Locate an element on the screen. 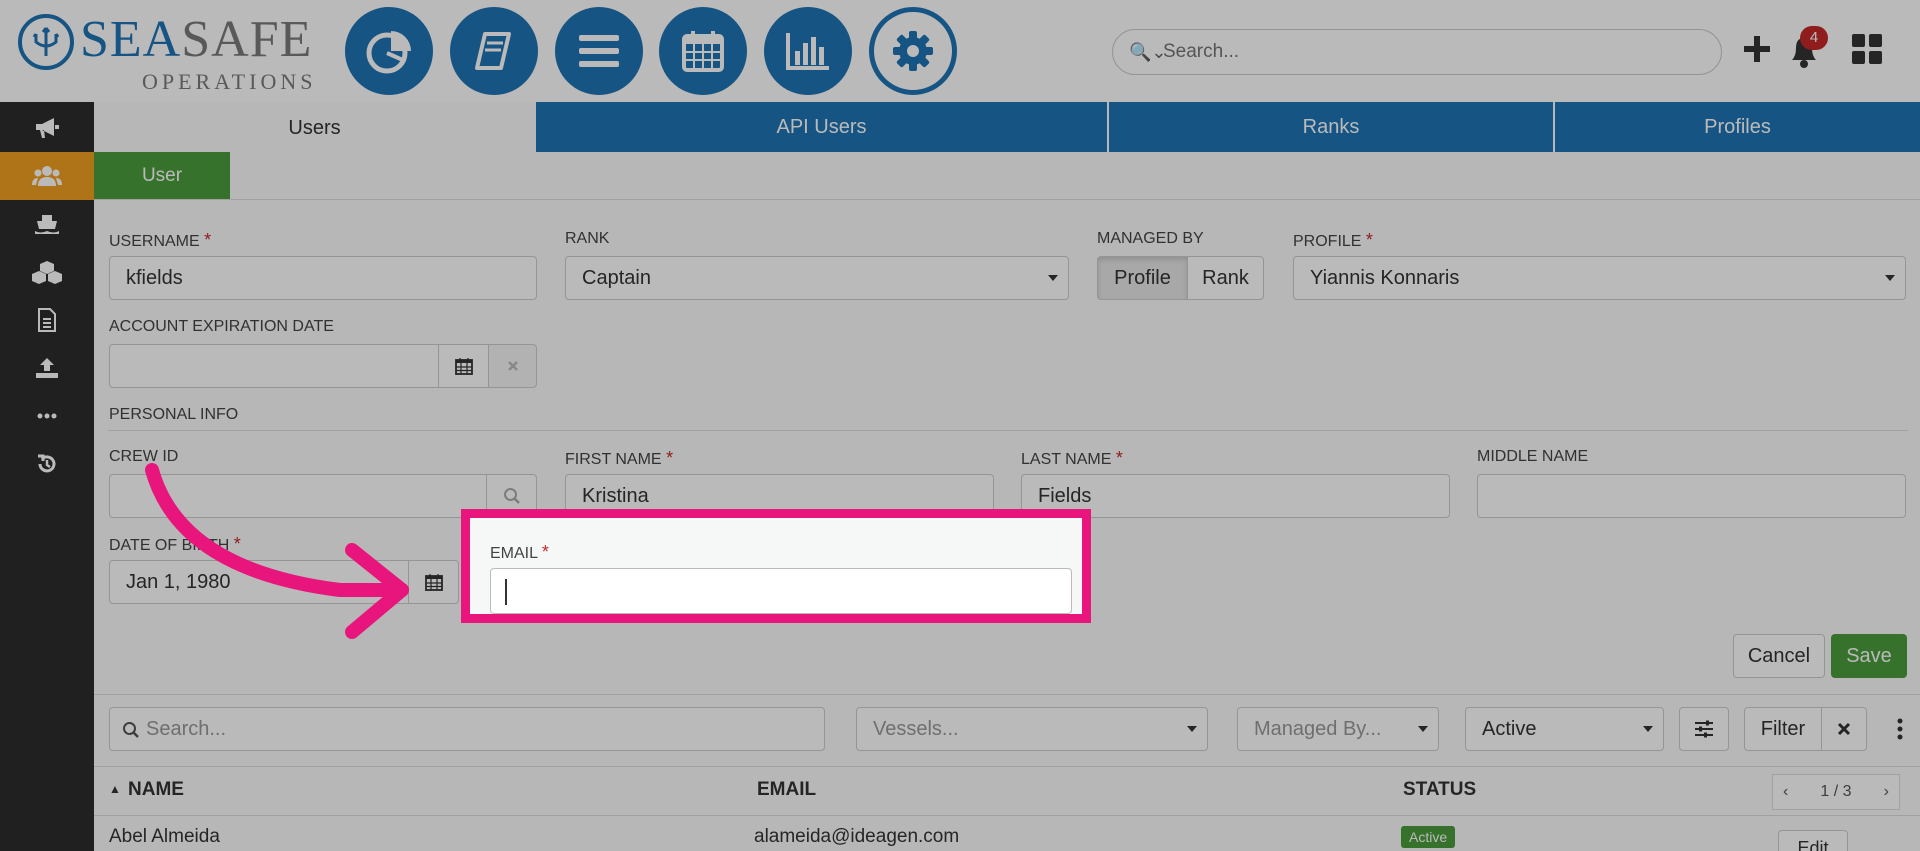 This screenshot has height=851, width=1920. more-options-button is located at coordinates (1900, 729).